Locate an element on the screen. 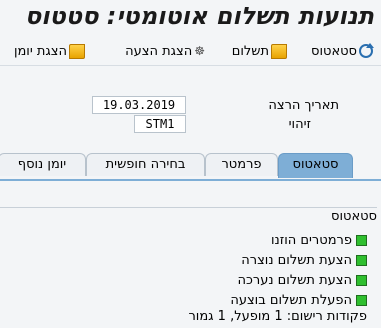 The height and width of the screenshot is (328, 381). glasses-icon: ☸ is located at coordinates (199, 51).